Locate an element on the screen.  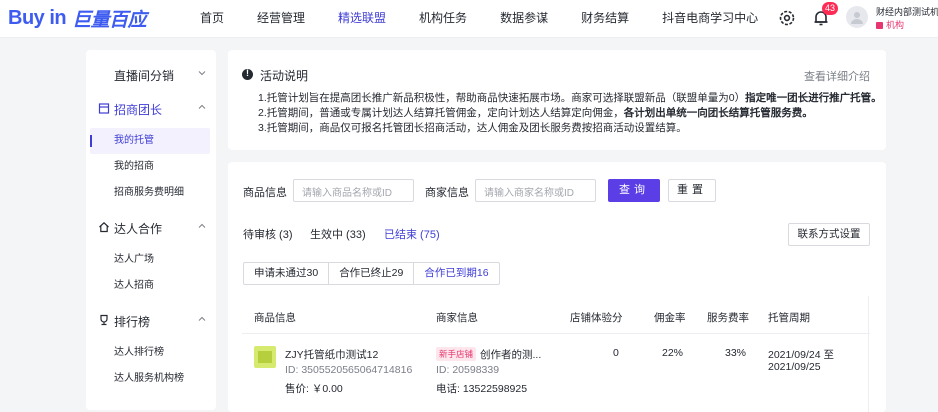
sidebar-item-agency-ranking: 达人服务机构榜 is located at coordinates (150, 379).